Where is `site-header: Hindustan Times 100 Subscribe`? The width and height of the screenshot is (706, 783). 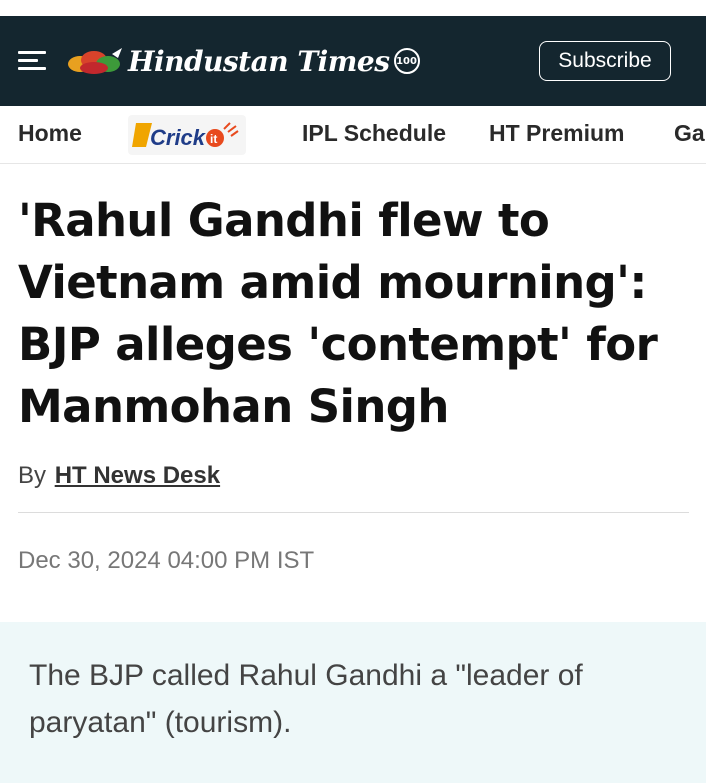
site-header: Hindustan Times 100 Subscribe is located at coordinates (353, 61).